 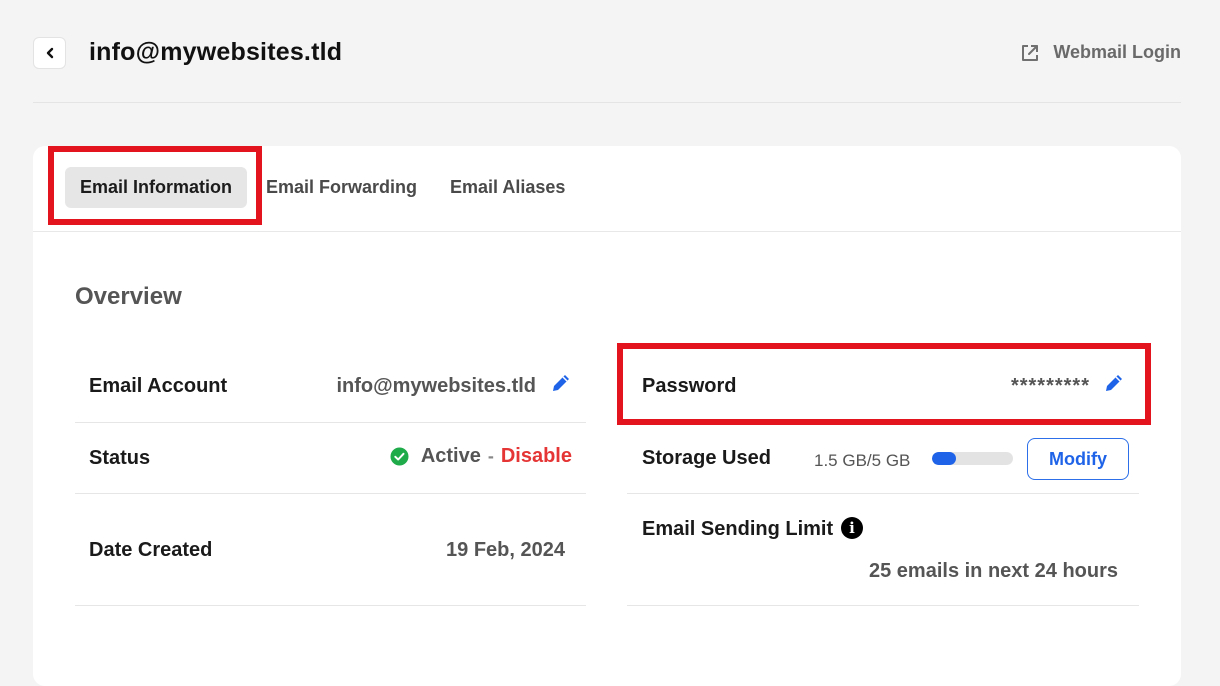 I want to click on email-account-label: Email Account, so click(x=158, y=386).